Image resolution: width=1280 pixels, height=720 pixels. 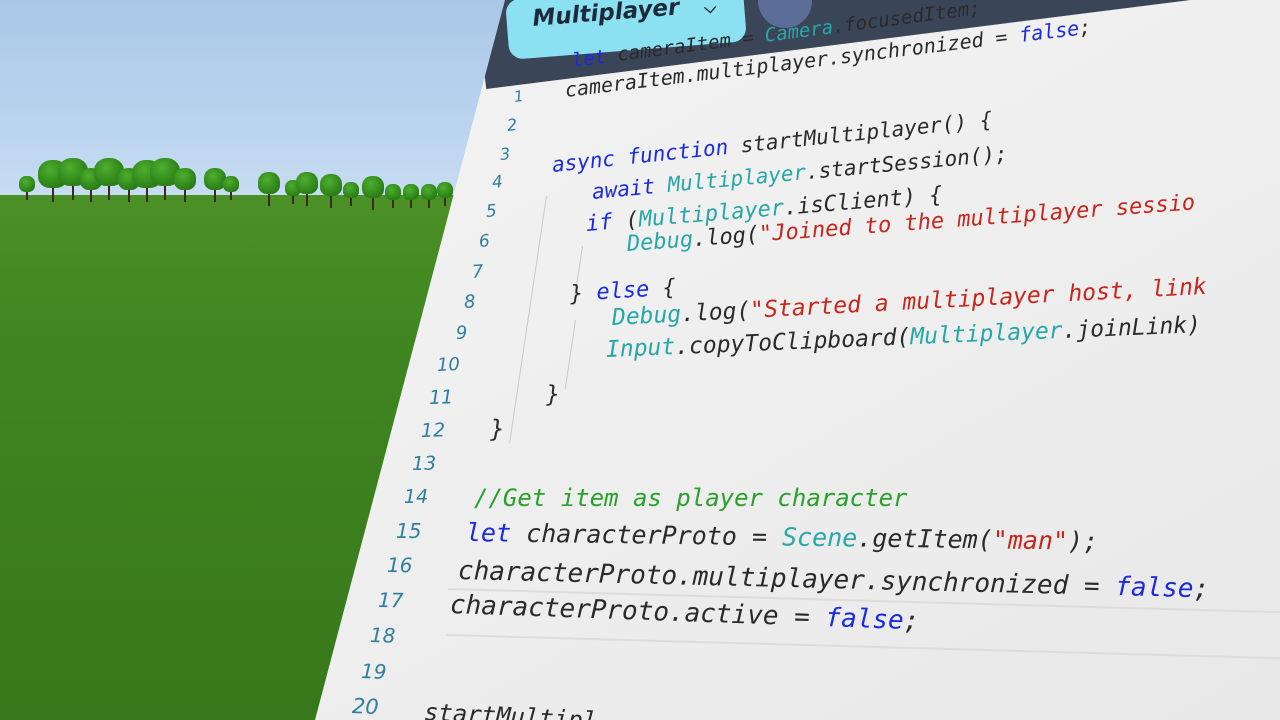 What do you see at coordinates (470, 302) in the screenshot?
I see `line-number: 8` at bounding box center [470, 302].